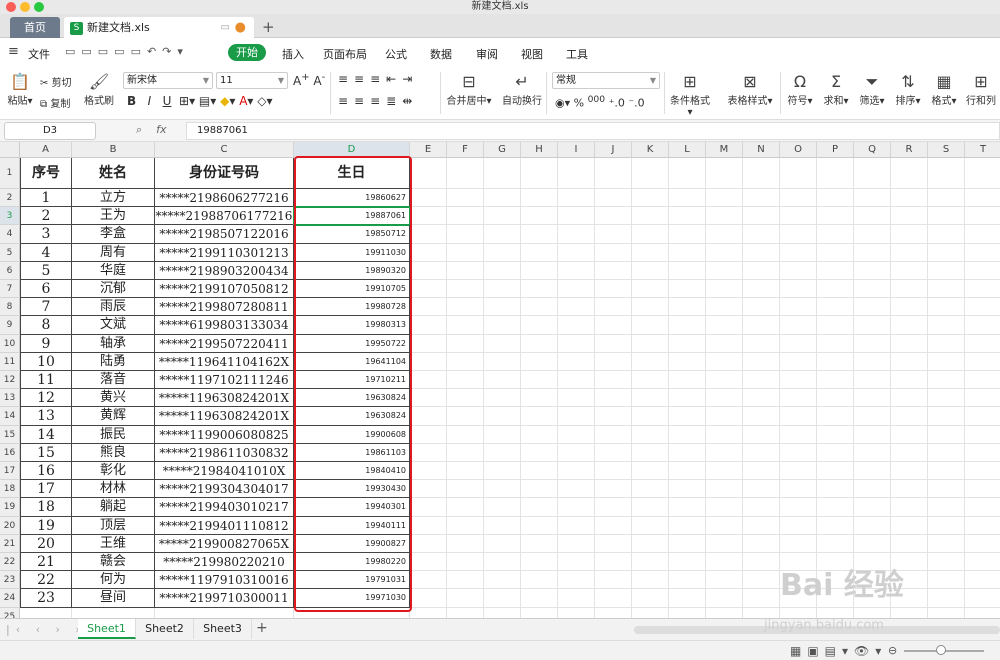  Describe the element at coordinates (687, 150) in the screenshot. I see `column-header-L: L` at that location.